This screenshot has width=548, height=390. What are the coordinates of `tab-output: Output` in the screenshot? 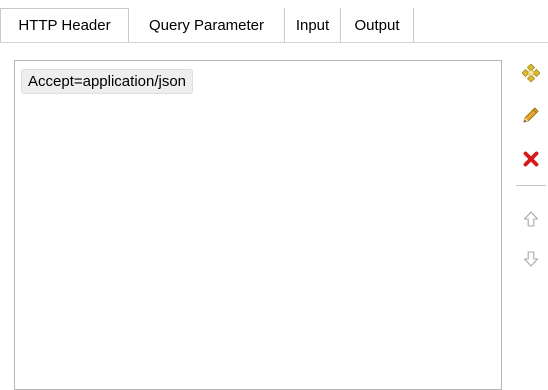 It's located at (377, 25).